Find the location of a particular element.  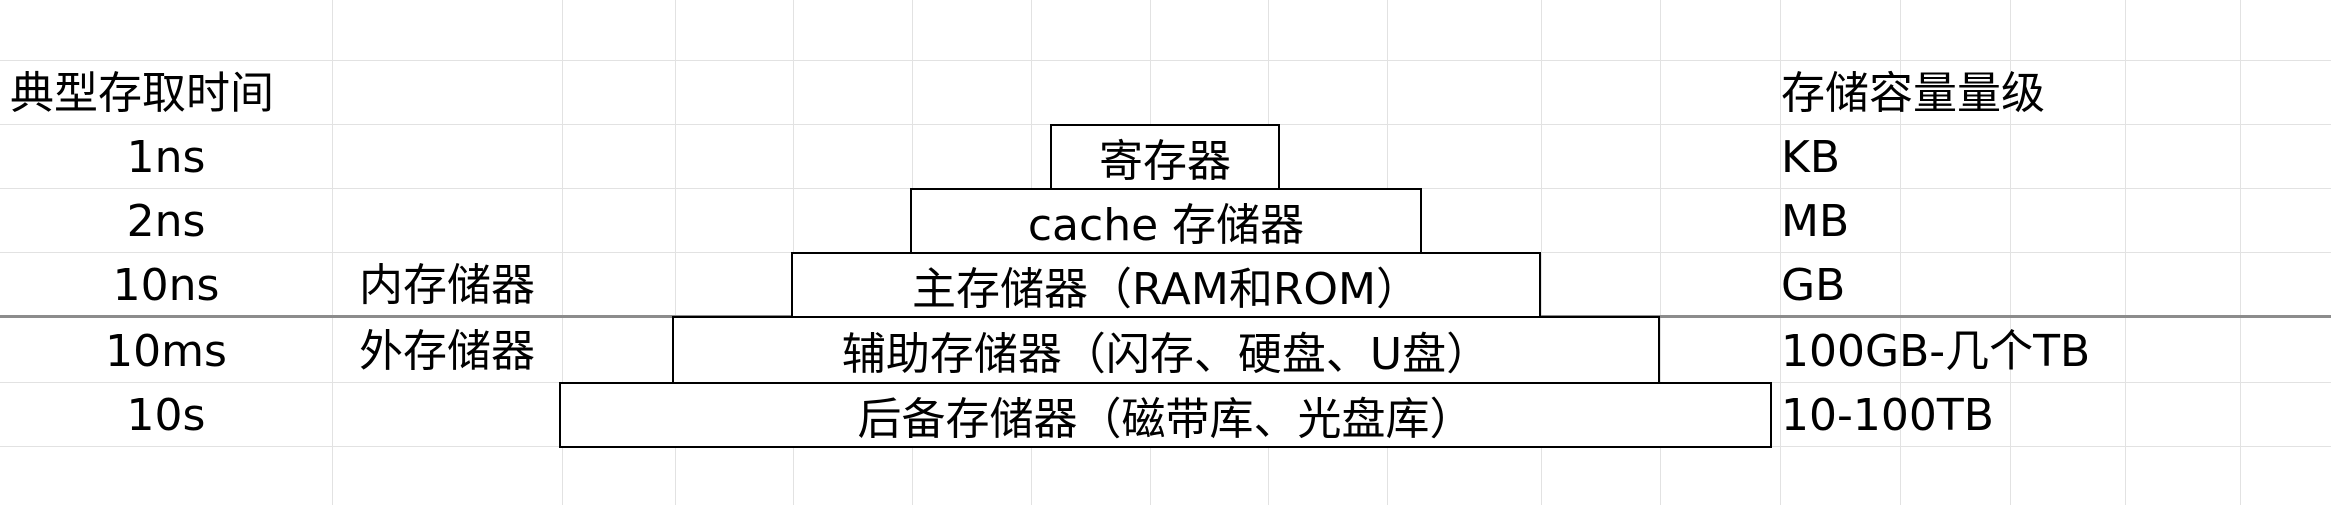

access-time-header: 典型存取时间 is located at coordinates (142, 93).